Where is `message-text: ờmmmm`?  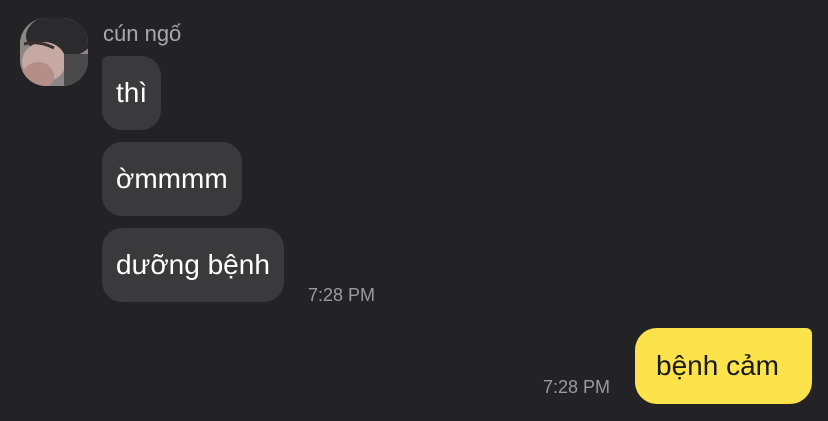
message-text: ờmmmm is located at coordinates (172, 178).